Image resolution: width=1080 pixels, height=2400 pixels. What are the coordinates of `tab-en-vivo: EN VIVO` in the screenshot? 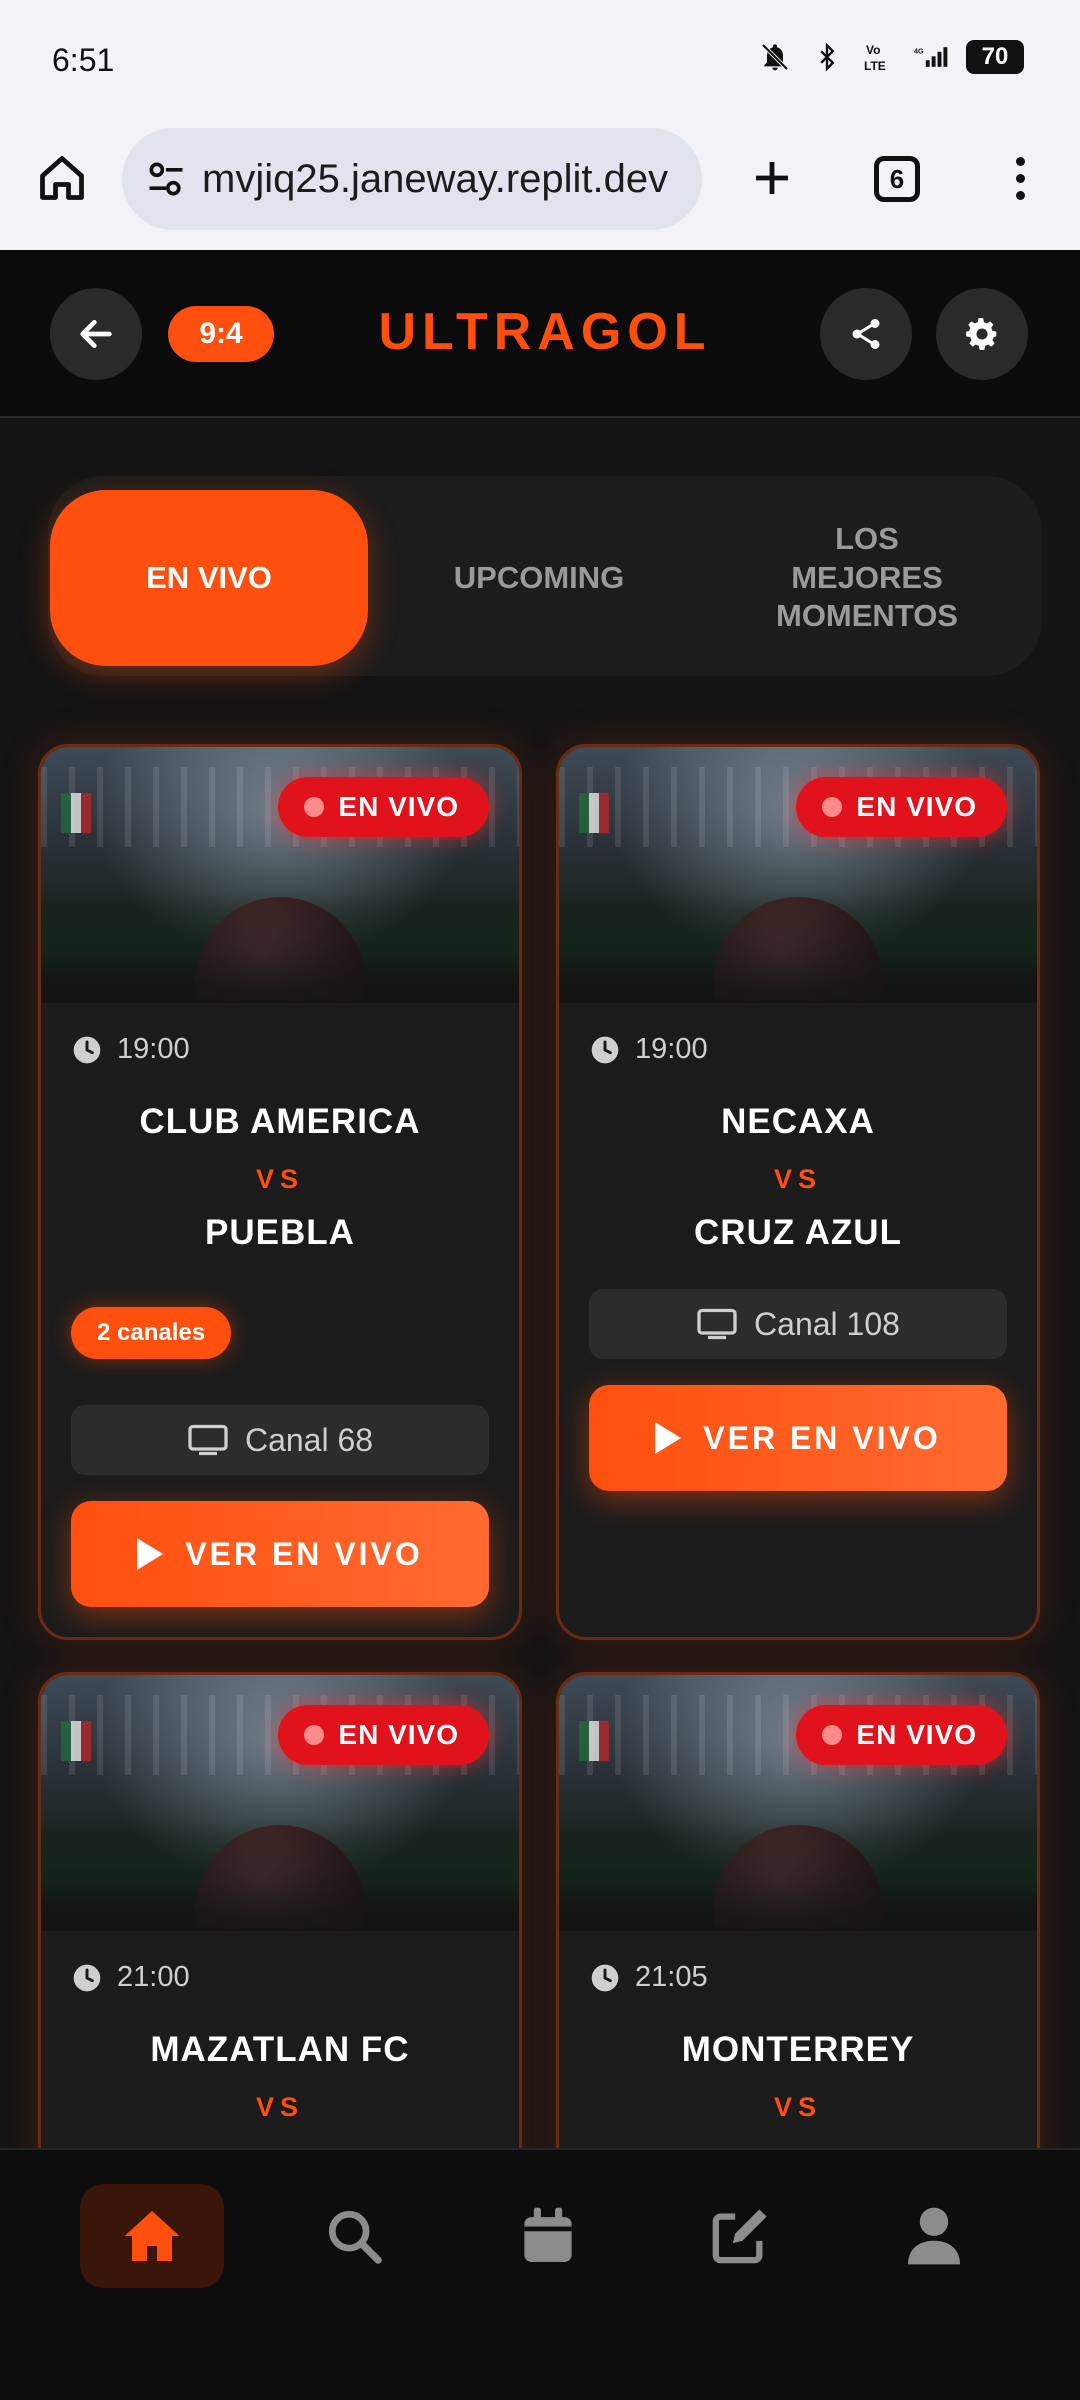 It's located at (209, 578).